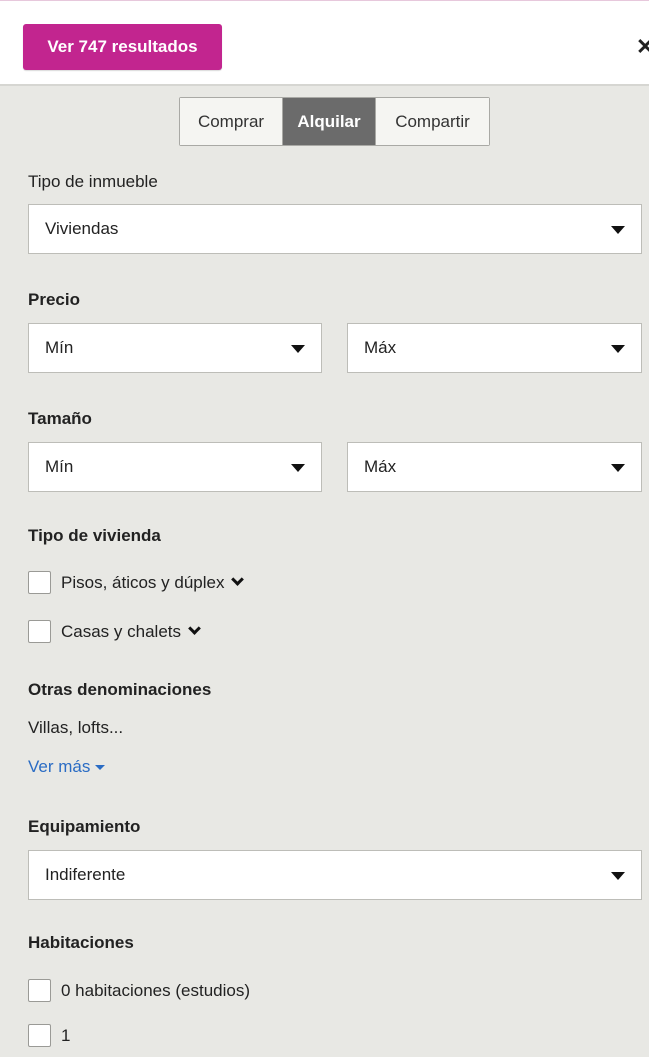 The image size is (649, 1057). I want to click on home-type-option-casas: Casas y chalets, so click(114, 631).